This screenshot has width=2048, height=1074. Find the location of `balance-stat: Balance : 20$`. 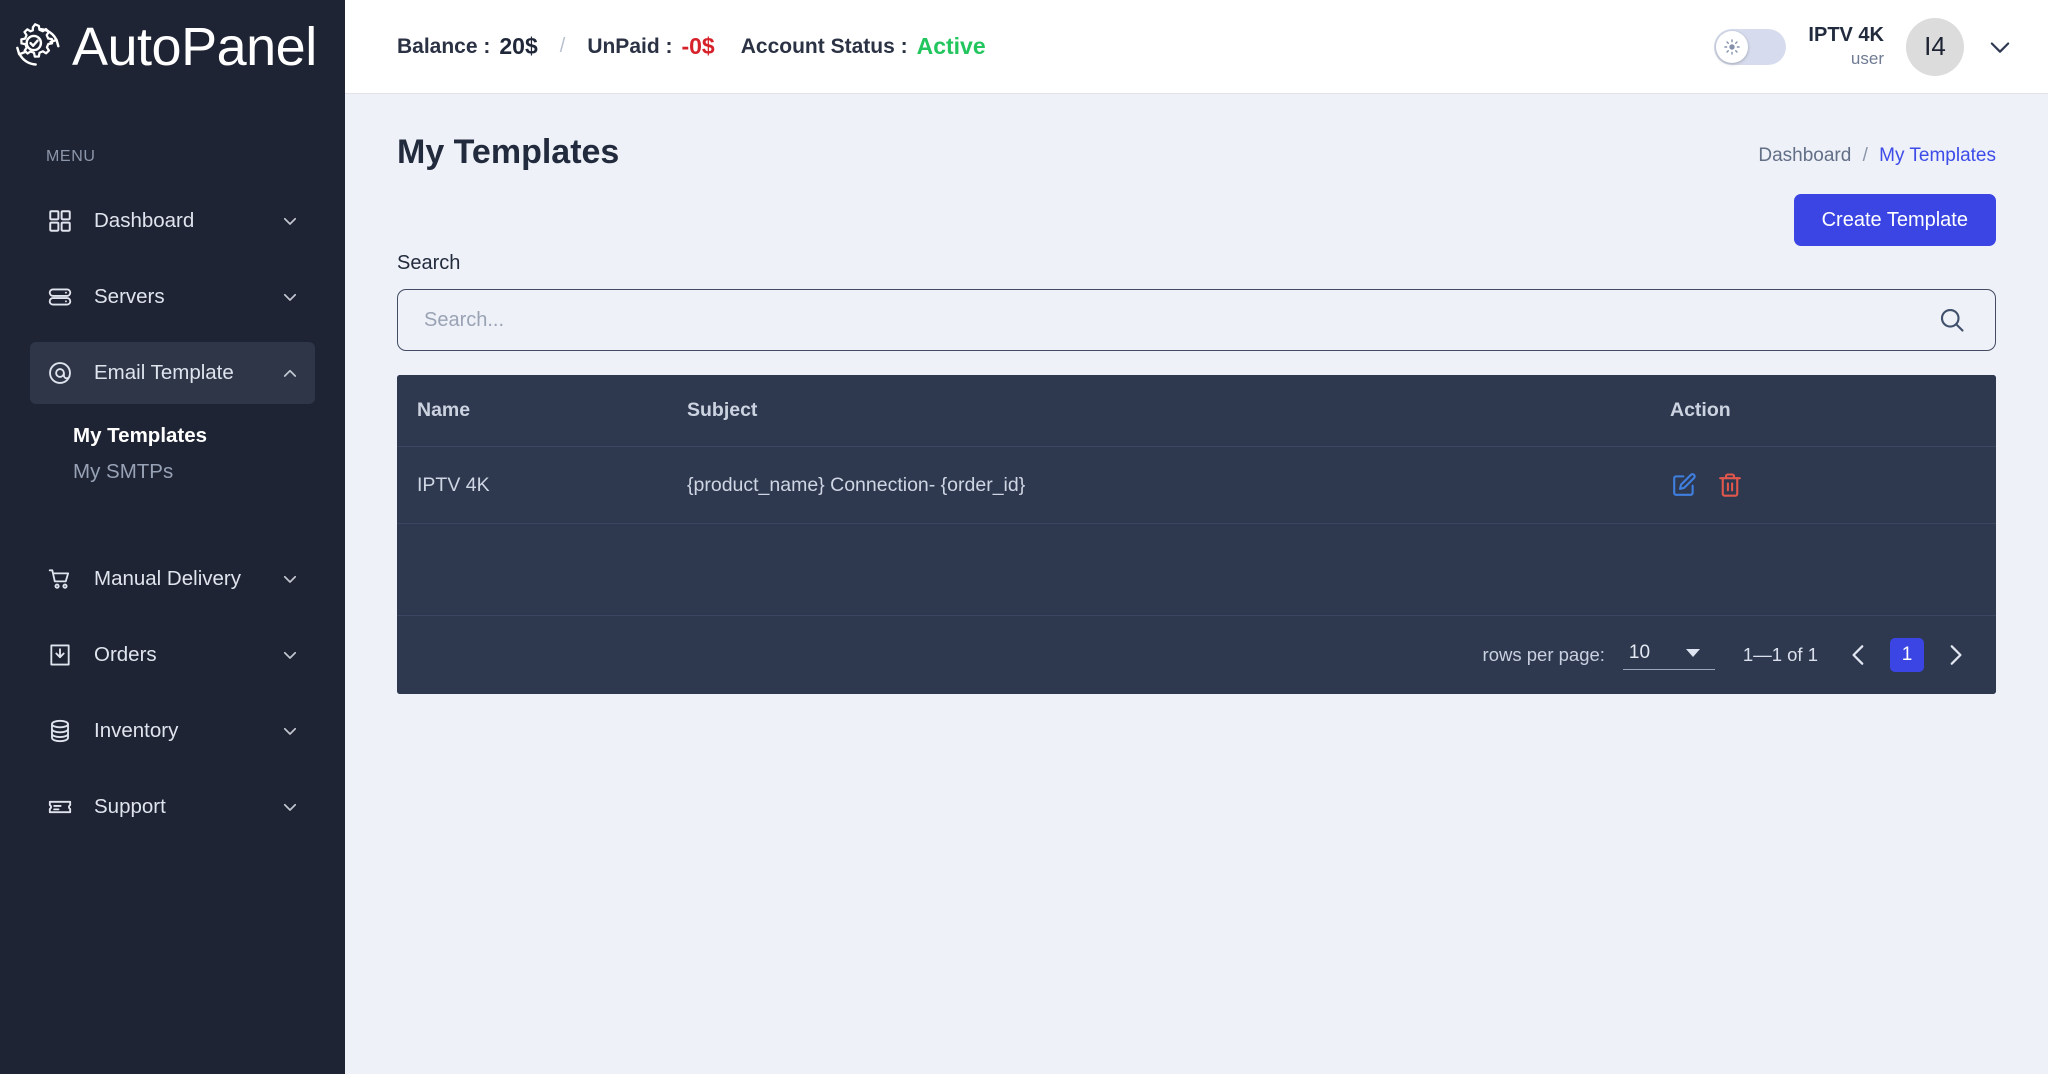

balance-stat: Balance : 20$ is located at coordinates (467, 46).